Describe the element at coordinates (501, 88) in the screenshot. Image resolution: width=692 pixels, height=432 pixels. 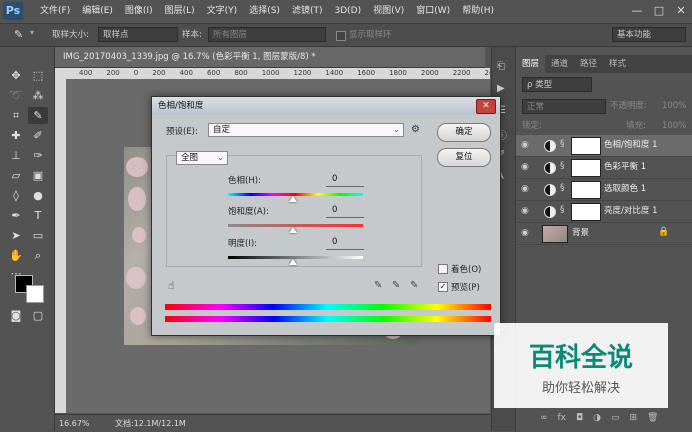
I see `play-icon: ▶` at that location.